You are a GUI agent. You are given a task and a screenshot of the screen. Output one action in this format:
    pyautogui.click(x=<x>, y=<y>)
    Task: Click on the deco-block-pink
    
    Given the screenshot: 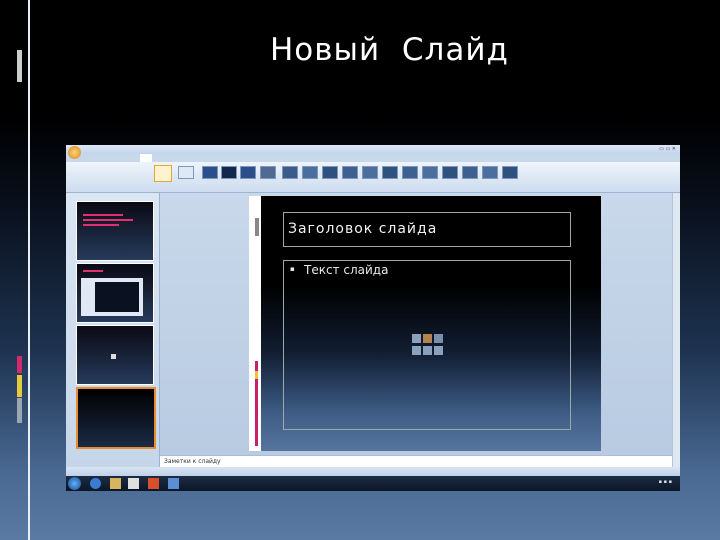 What is the action you would take?
    pyautogui.click(x=19, y=364)
    